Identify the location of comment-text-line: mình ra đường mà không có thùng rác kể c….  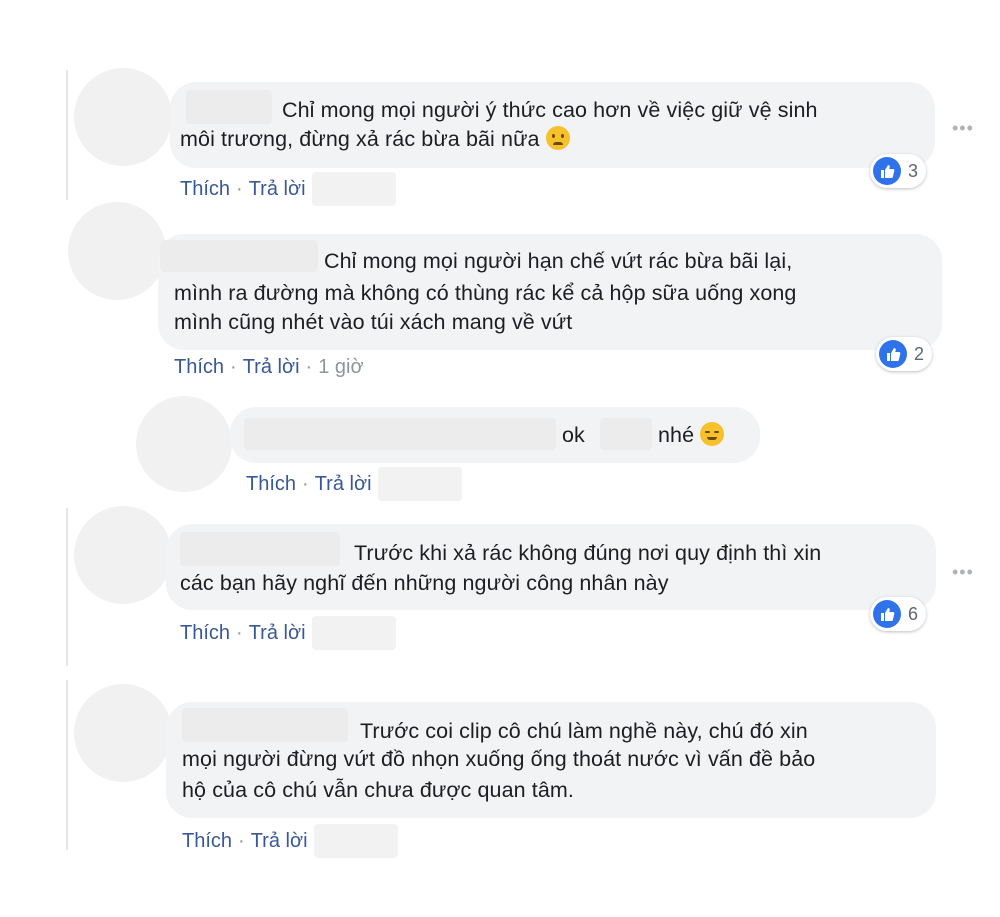
(485, 293).